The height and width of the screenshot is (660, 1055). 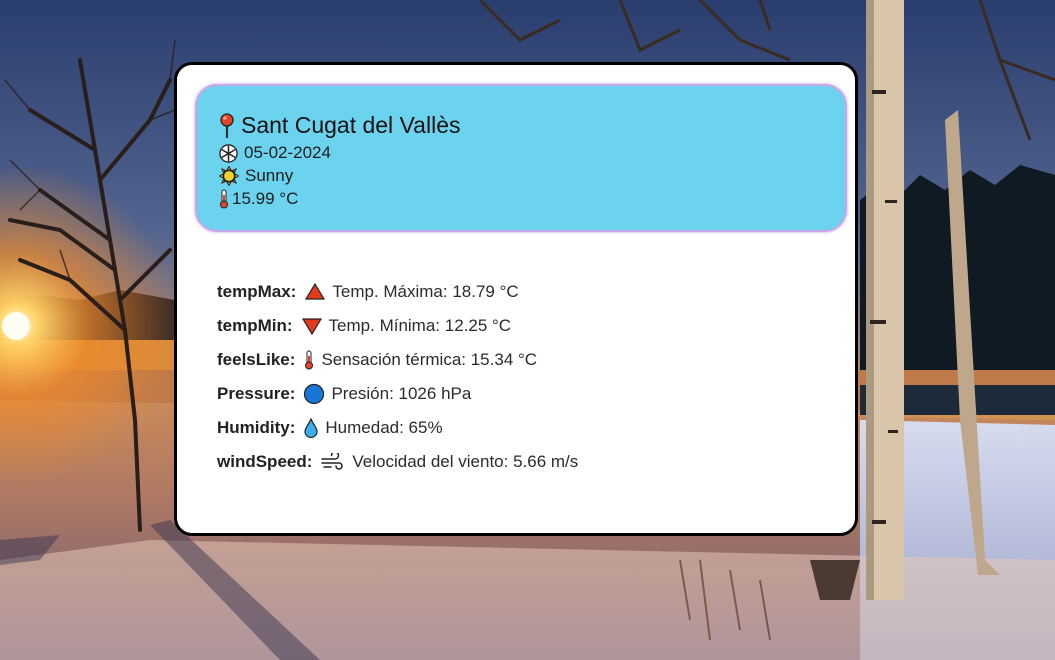 What do you see at coordinates (315, 292) in the screenshot?
I see `triangle-up-icon` at bounding box center [315, 292].